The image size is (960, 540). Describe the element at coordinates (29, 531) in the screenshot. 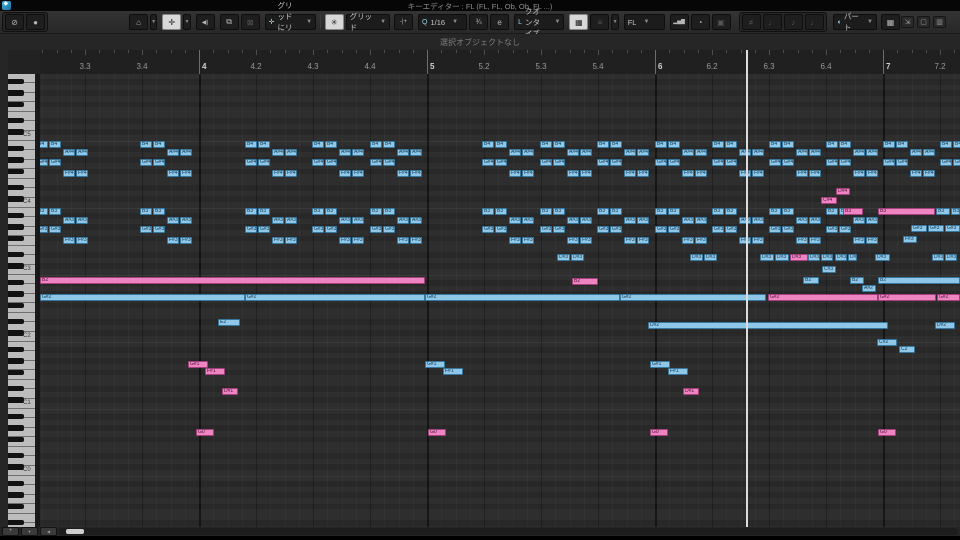

I see `zoom-menu-button: ▼` at that location.